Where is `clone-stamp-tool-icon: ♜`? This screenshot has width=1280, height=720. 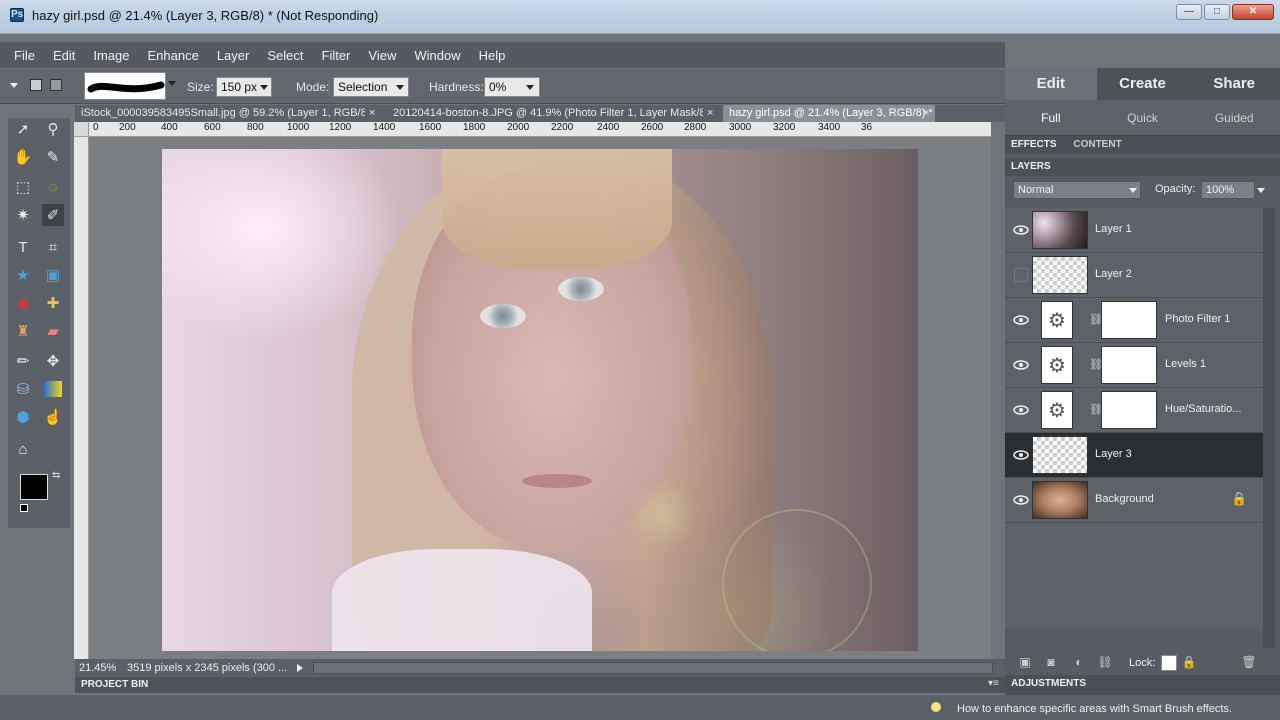
clone-stamp-tool-icon: ♜ is located at coordinates (23, 331).